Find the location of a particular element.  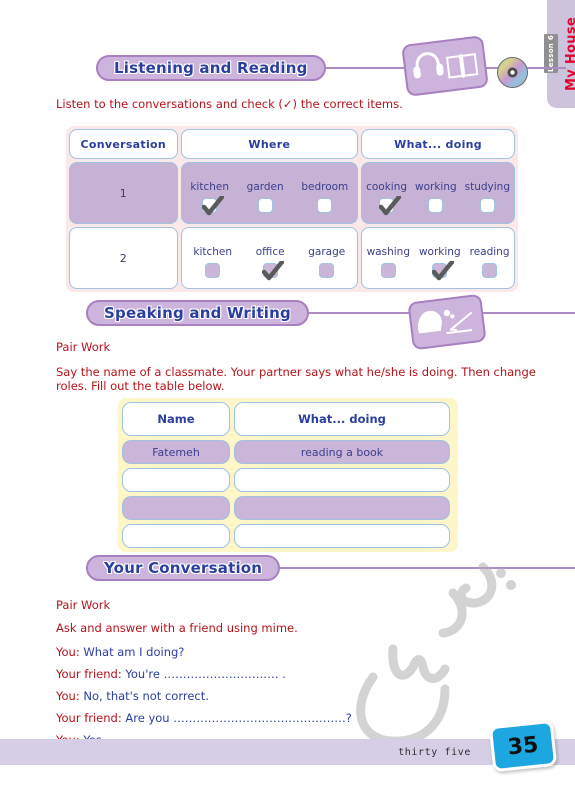

speaker-text: You're ………………………… . is located at coordinates (205, 674).